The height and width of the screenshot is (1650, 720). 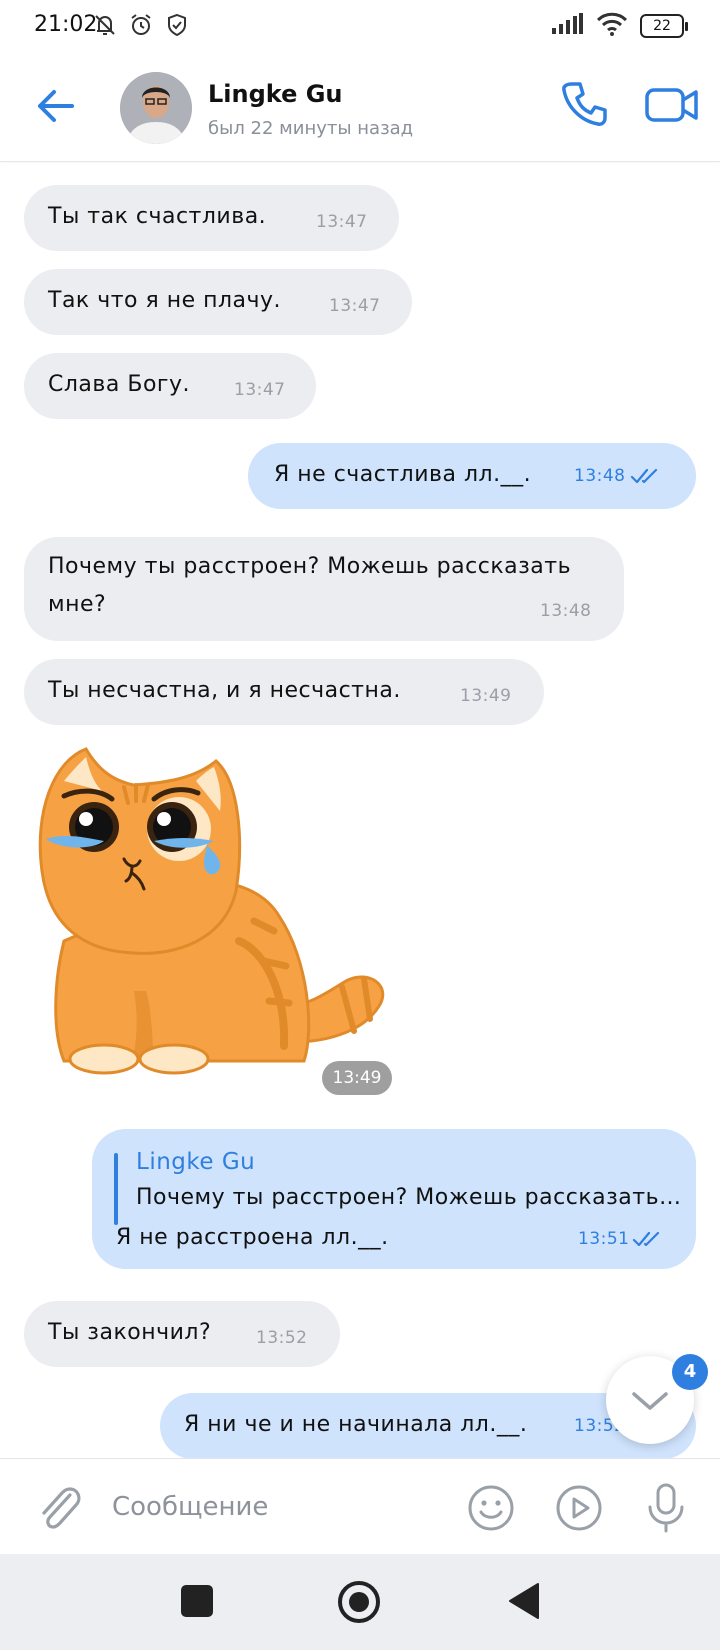 I want to click on video-call-button, so click(x=672, y=105).